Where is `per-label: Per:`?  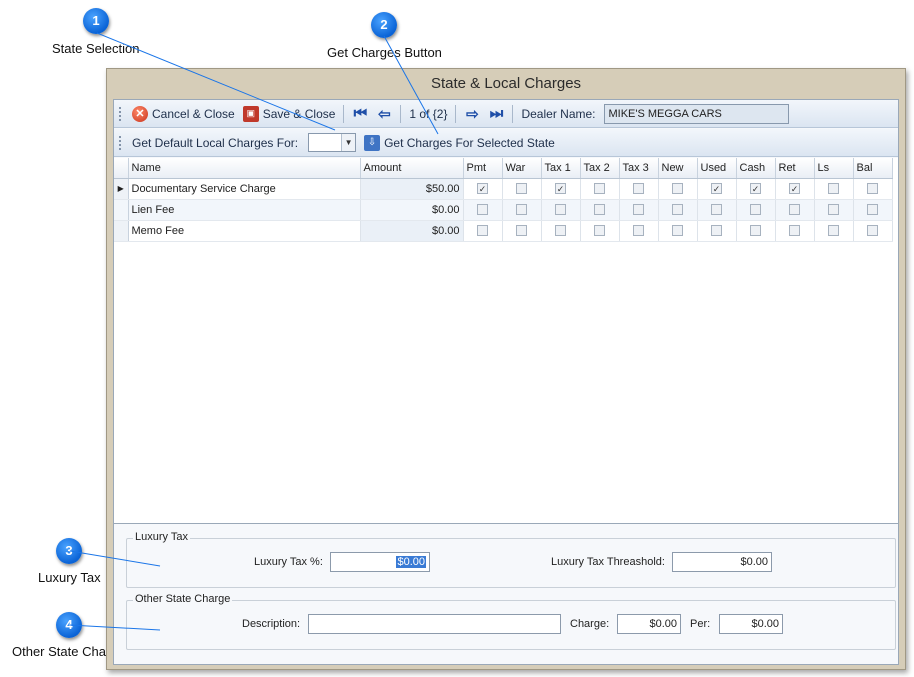
per-label: Per: is located at coordinates (700, 624).